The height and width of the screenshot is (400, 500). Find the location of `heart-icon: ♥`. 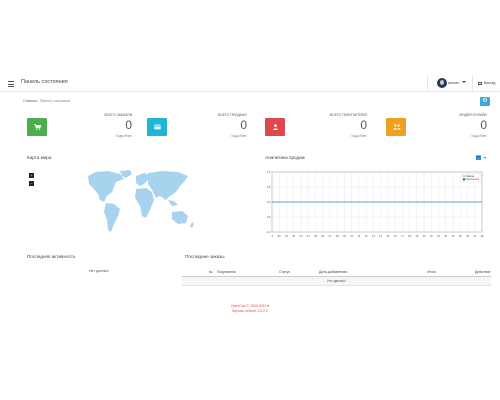

heart-icon: ♥ is located at coordinates (268, 306).